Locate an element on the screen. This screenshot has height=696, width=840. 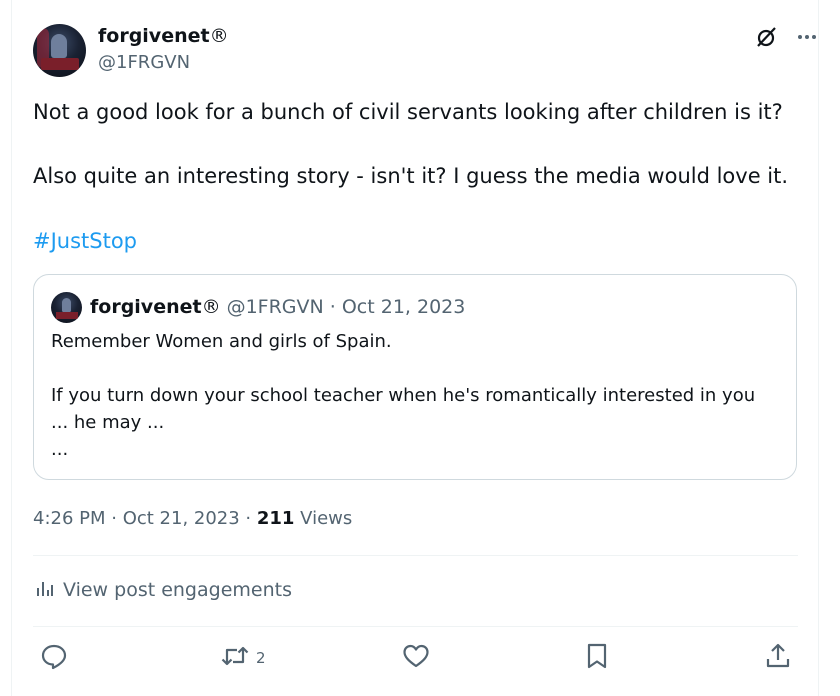
quoted-author-name: forgivenet is located at coordinates (146, 307).